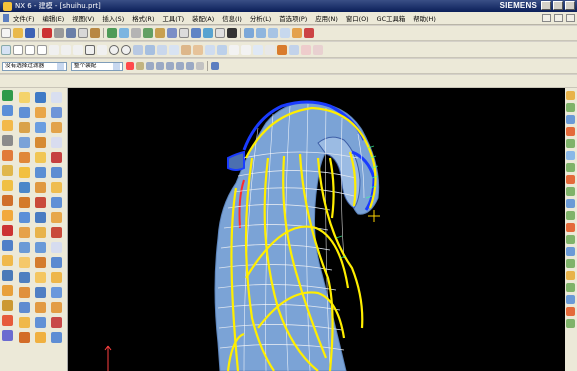 The height and width of the screenshot is (371, 577). What do you see at coordinates (170, 66) in the screenshot?
I see `center-point-icon` at bounding box center [170, 66].